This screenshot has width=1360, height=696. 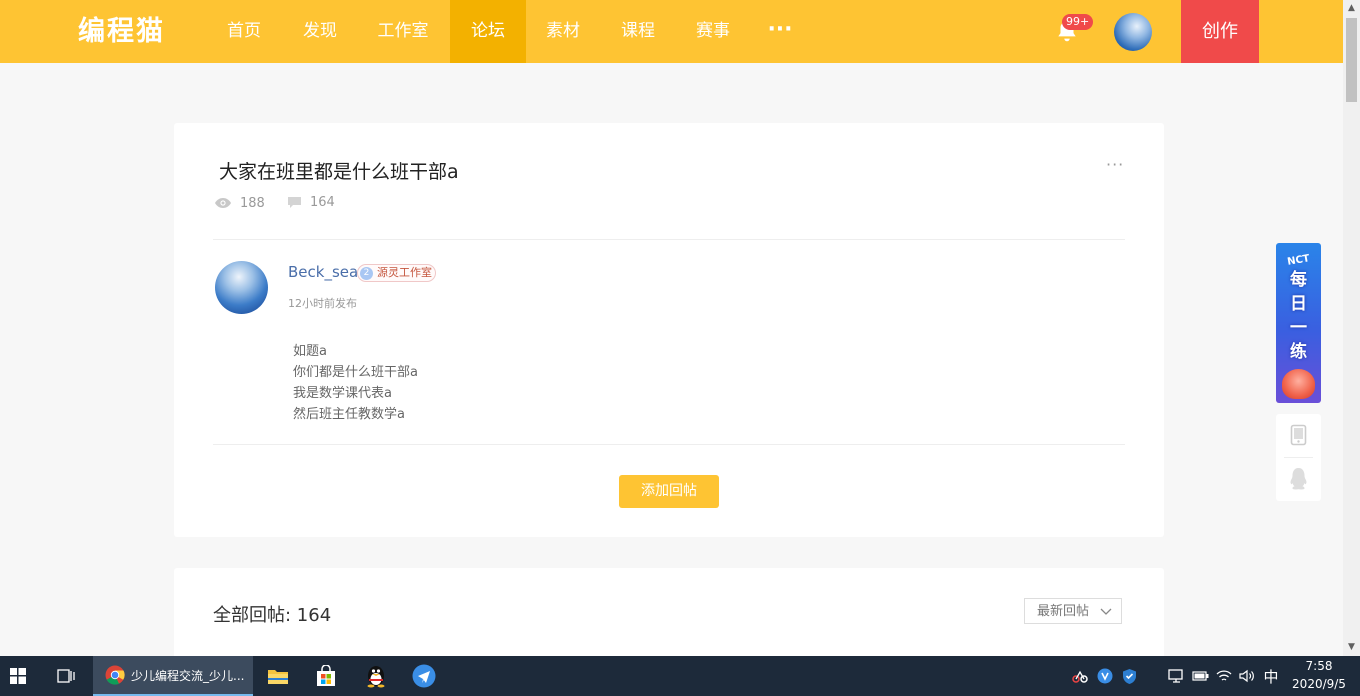 What do you see at coordinates (1115, 164) in the screenshot?
I see `post-more-options-icon: ···` at bounding box center [1115, 164].